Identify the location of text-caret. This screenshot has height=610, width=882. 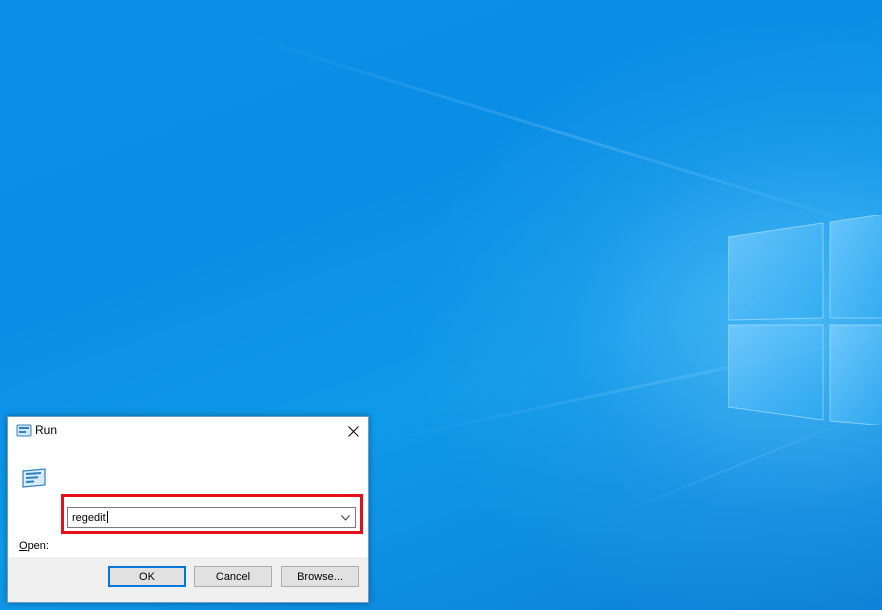
(107, 517).